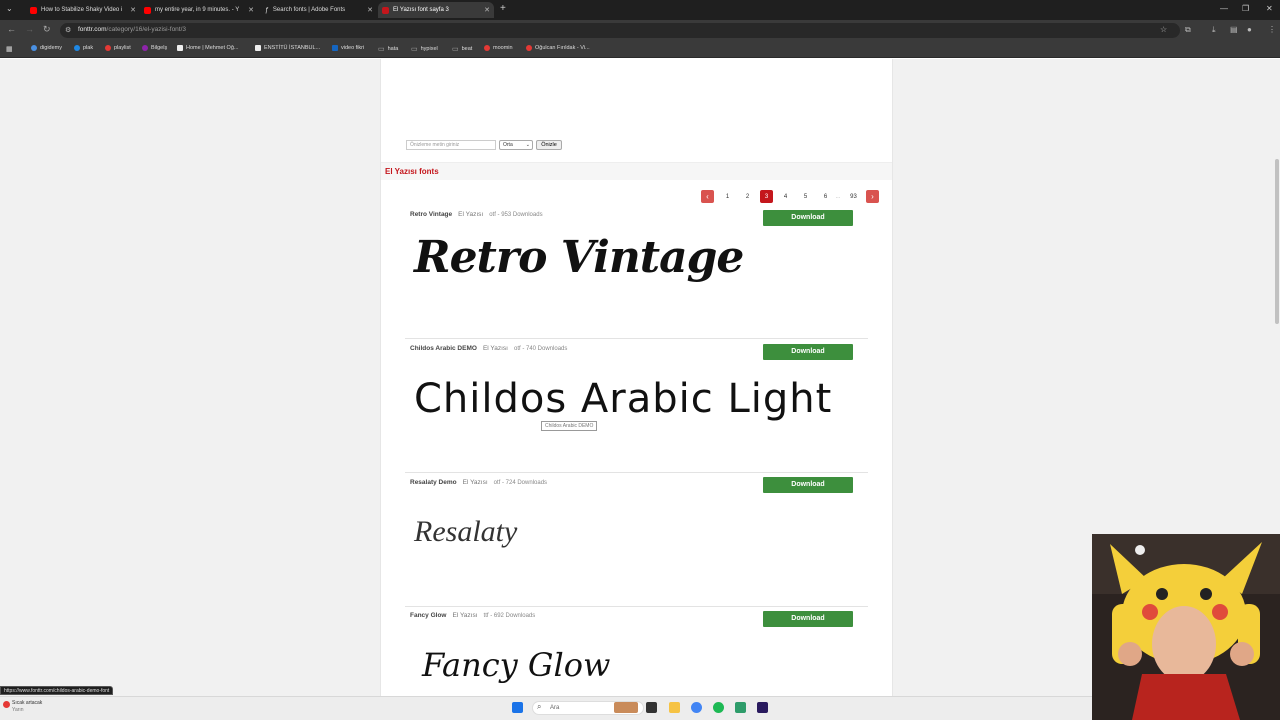 The image size is (1280, 720). Describe the element at coordinates (9, 49) in the screenshot. I see `apps-grid-icon: ▦` at that location.